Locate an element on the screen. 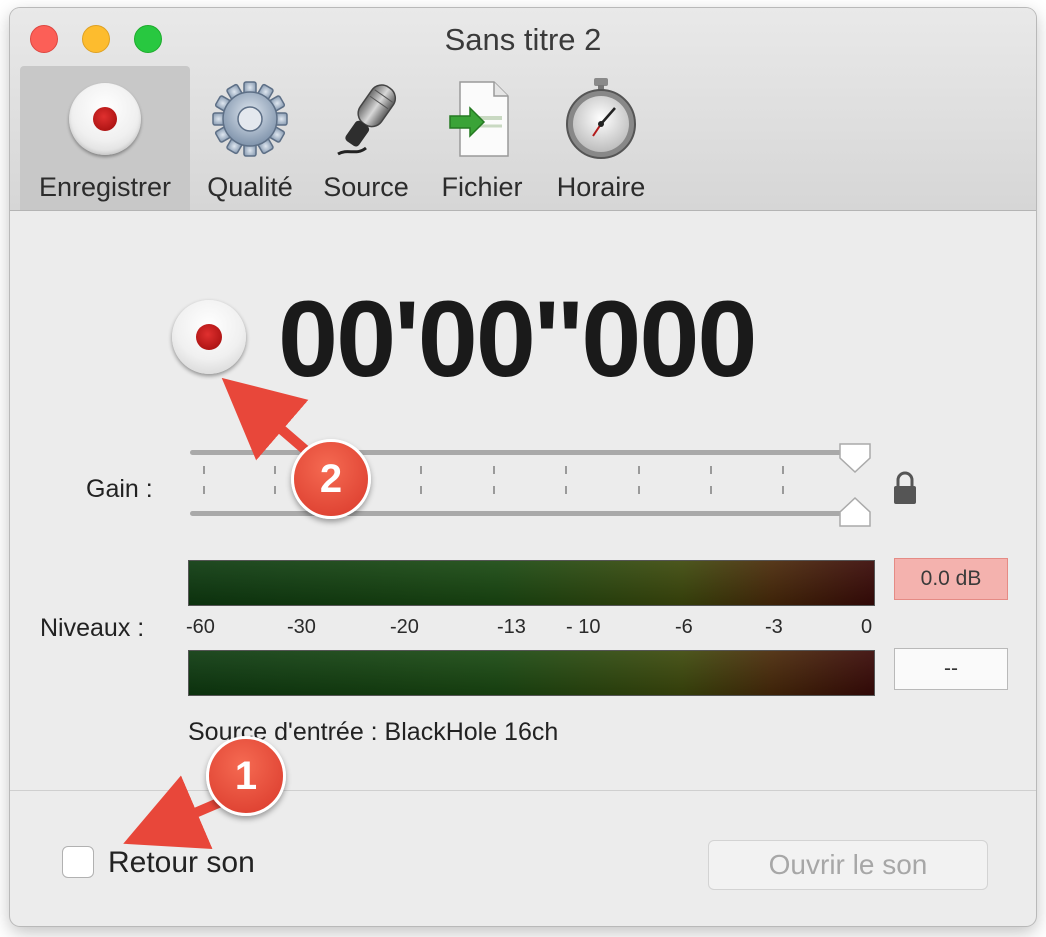 The width and height of the screenshot is (1046, 937). monitor-checkbox is located at coordinates (78, 862).